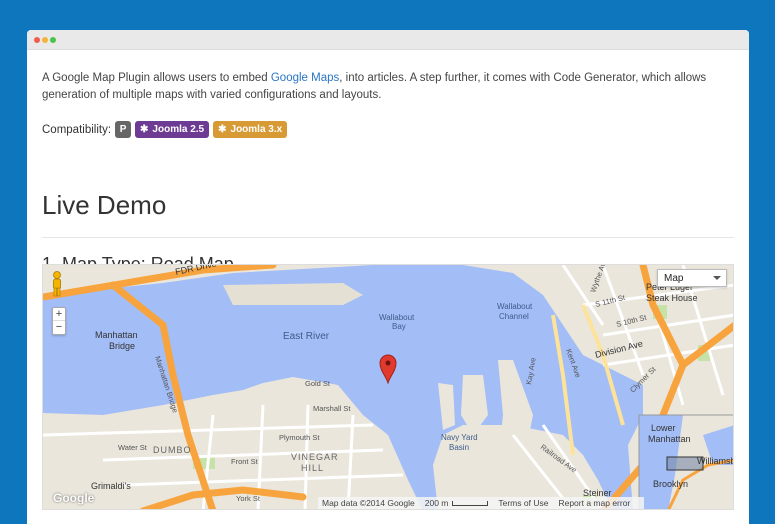 The image size is (775, 524). I want to click on label-plymouth-st: Plymouth St, so click(299, 437).